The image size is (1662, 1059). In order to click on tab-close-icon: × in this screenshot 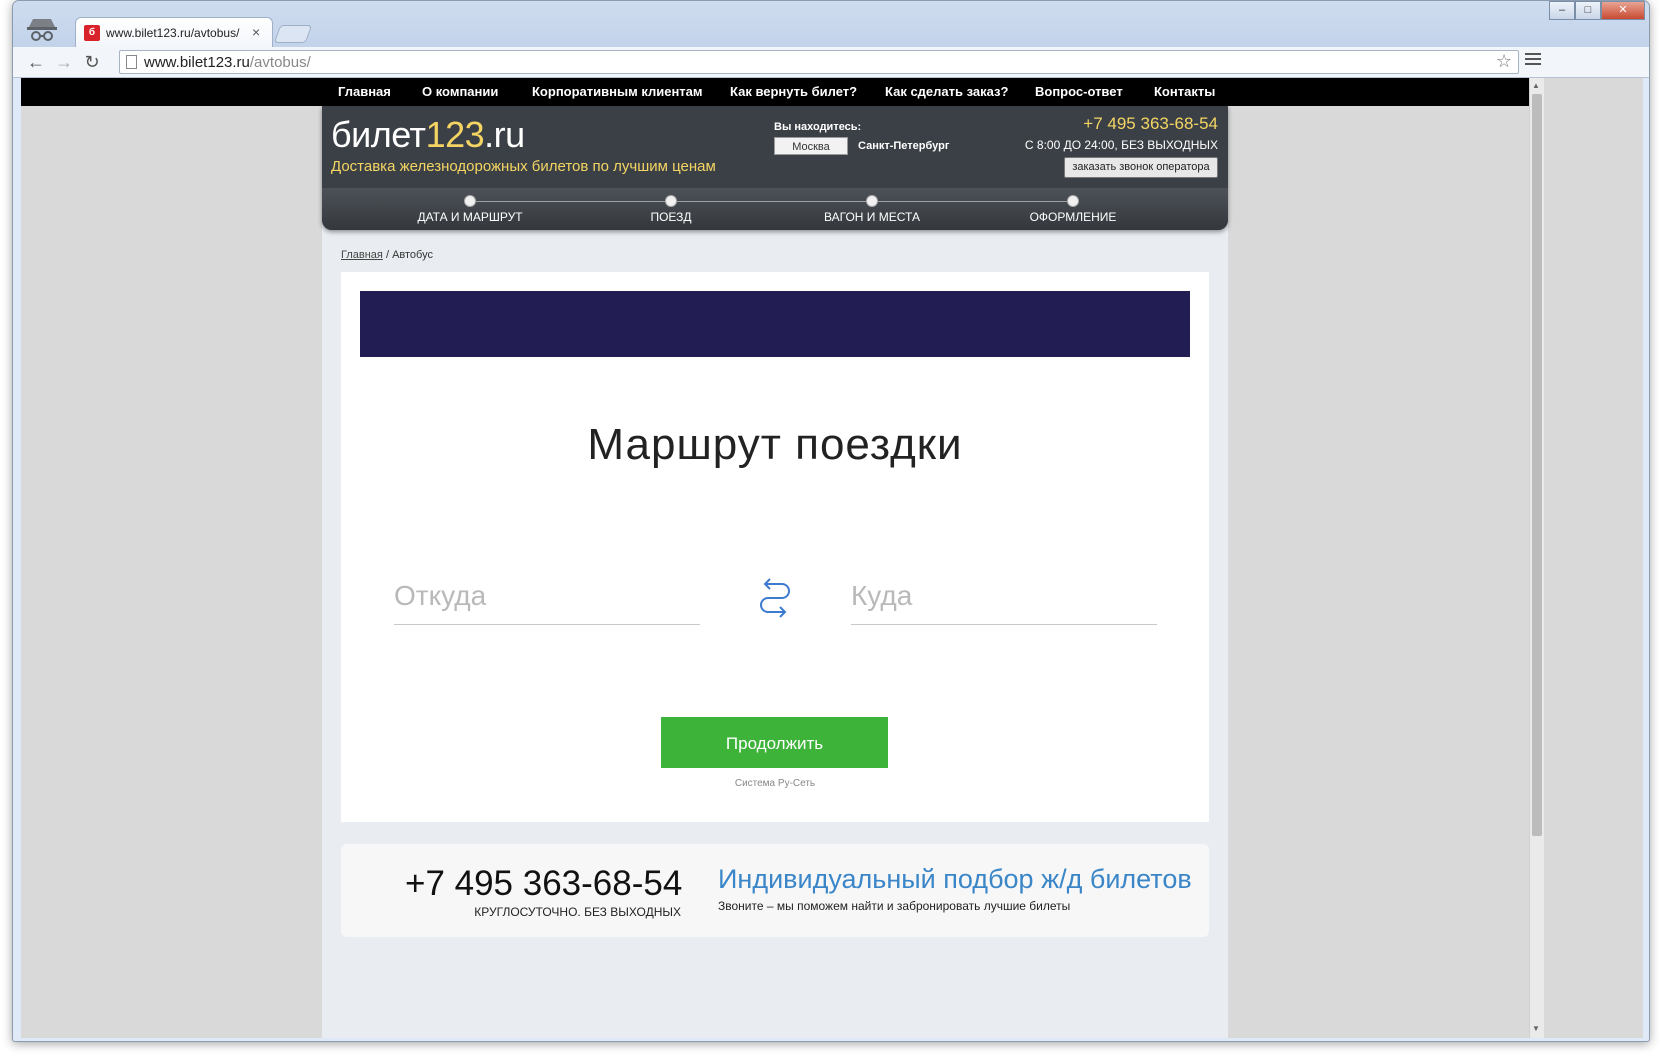, I will do `click(256, 32)`.